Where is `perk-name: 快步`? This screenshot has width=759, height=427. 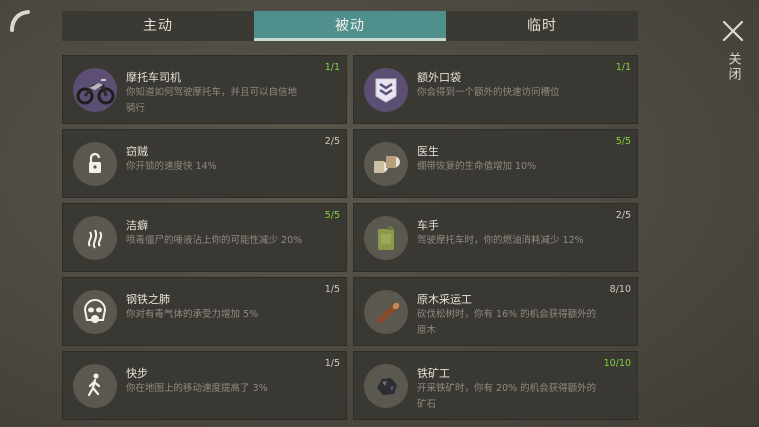
perk-name: 快步 is located at coordinates (137, 373).